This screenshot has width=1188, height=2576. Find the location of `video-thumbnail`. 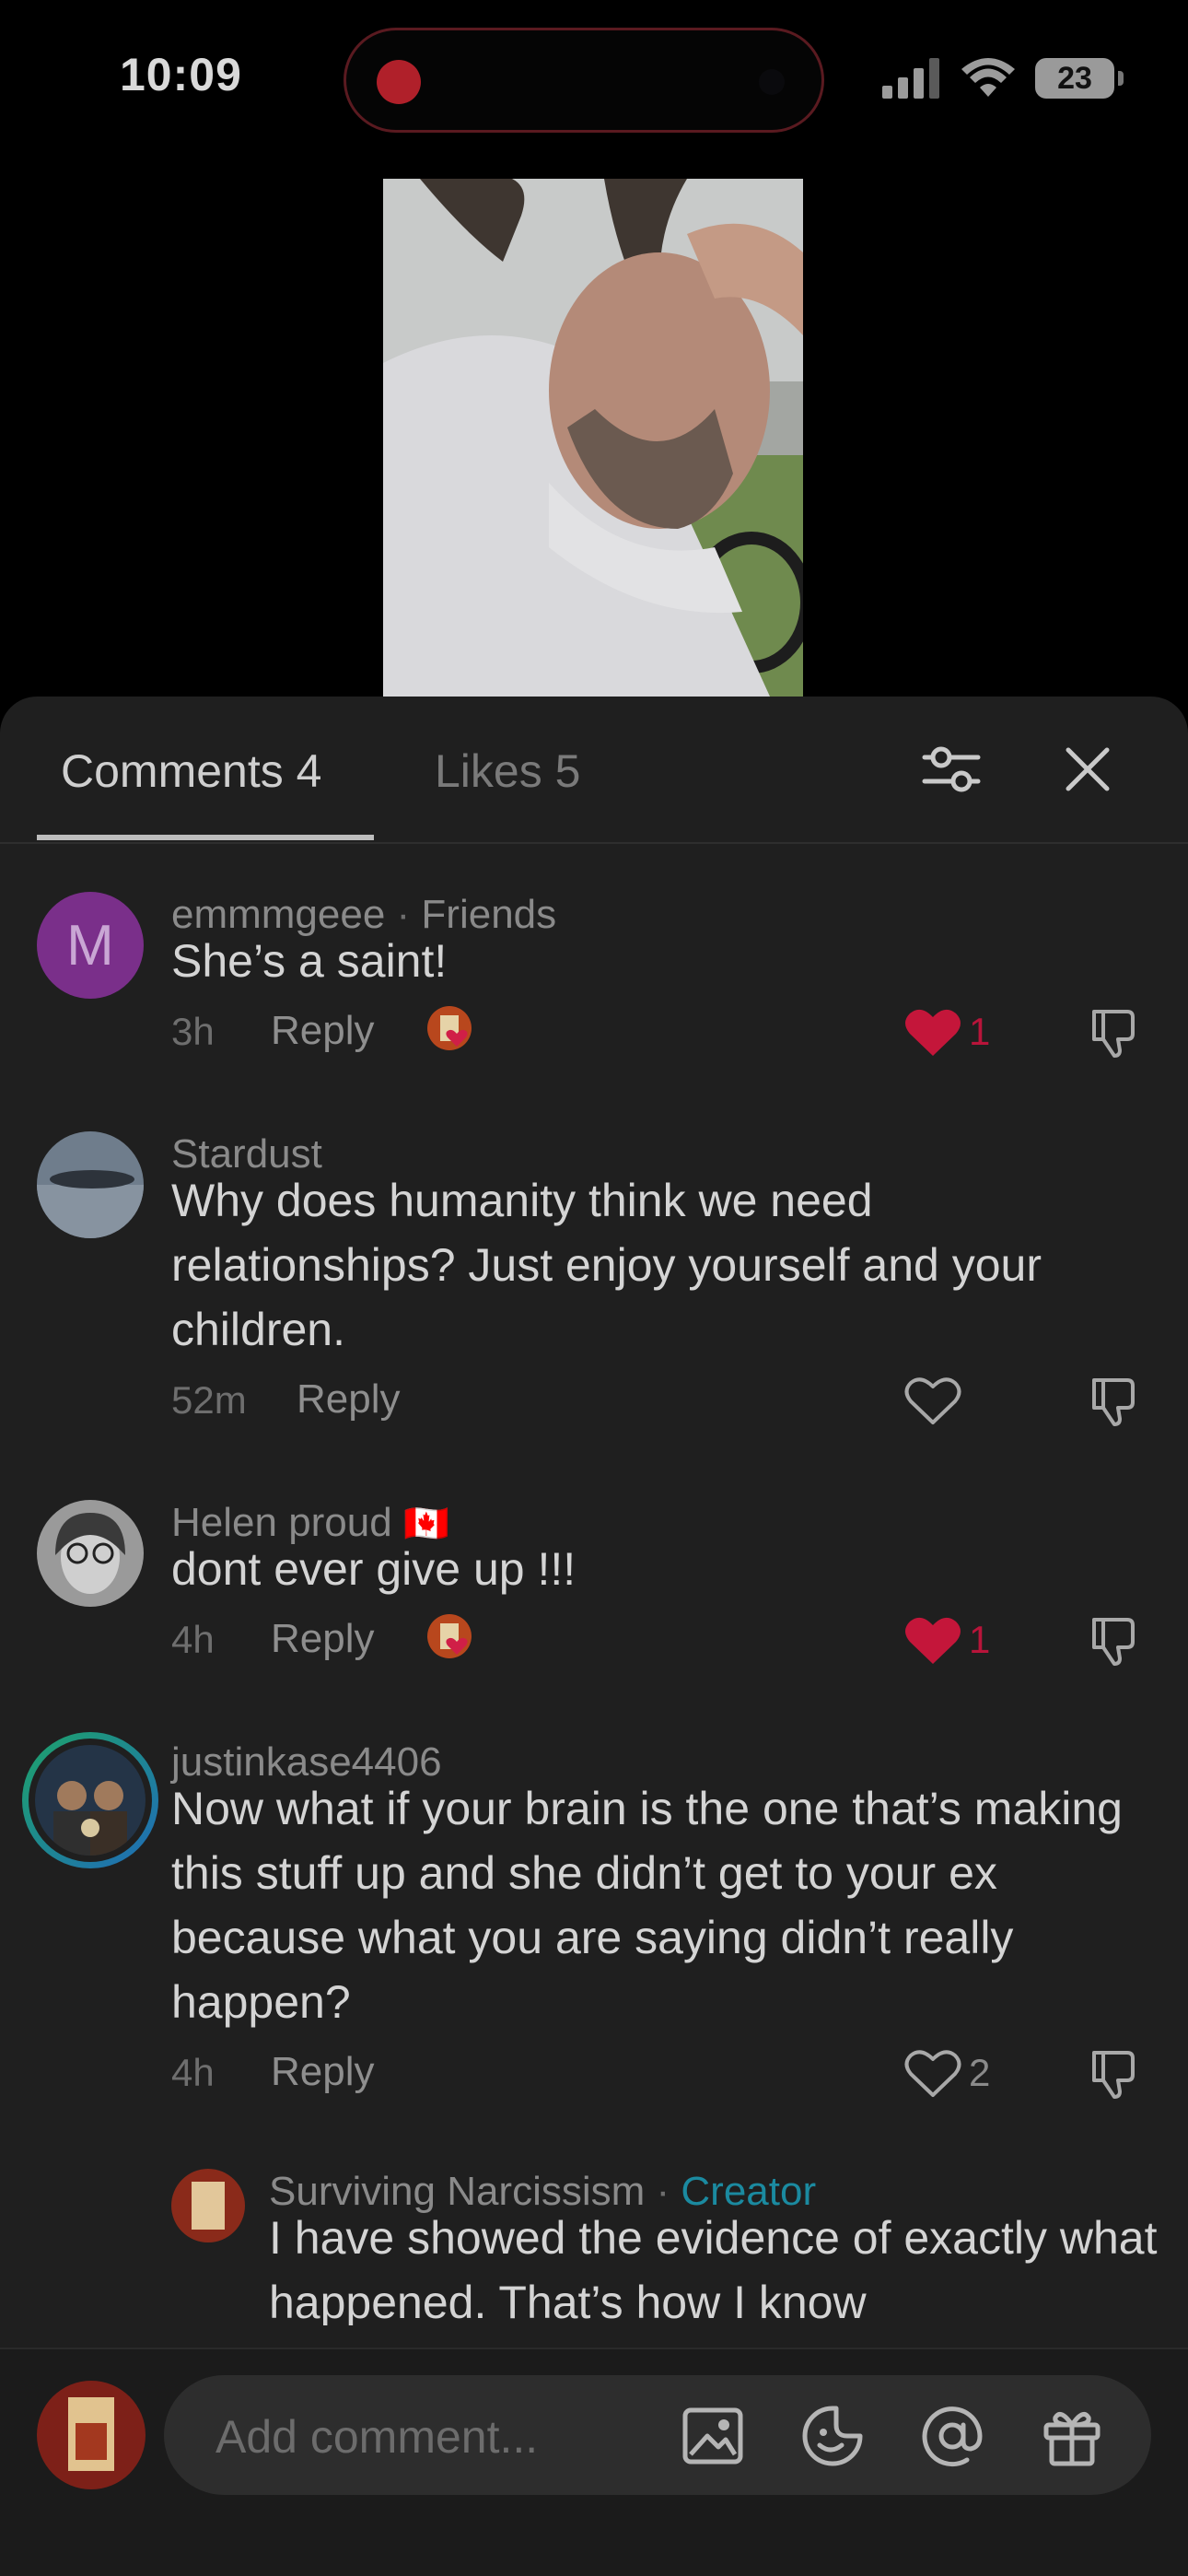

video-thumbnail is located at coordinates (593, 438).